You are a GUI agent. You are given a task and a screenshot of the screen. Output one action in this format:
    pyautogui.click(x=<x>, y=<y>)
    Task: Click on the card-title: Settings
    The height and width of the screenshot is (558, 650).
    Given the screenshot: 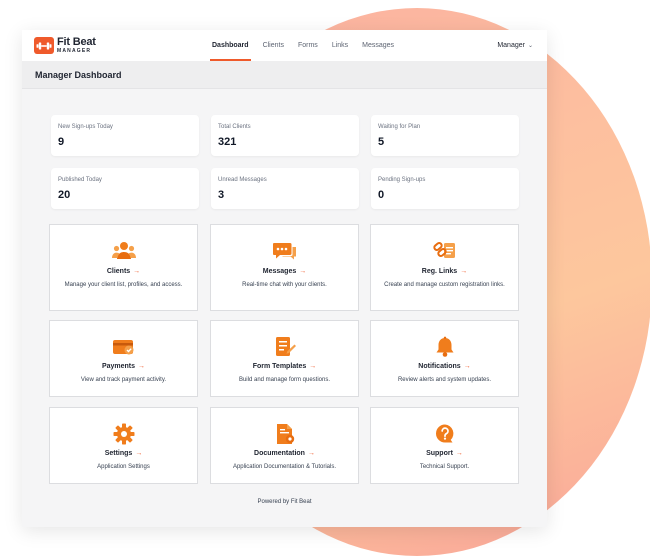 What is the action you would take?
    pyautogui.click(x=118, y=453)
    